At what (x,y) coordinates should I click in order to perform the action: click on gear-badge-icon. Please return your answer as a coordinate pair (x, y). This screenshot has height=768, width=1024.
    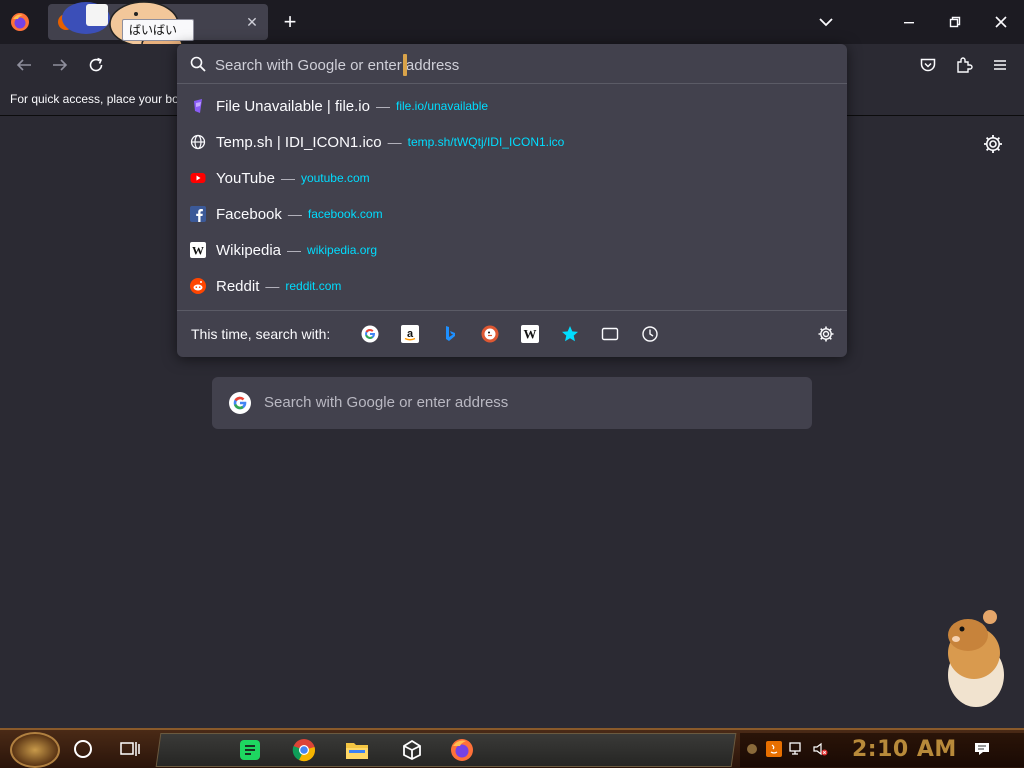
    Looking at the image, I should click on (752, 749).